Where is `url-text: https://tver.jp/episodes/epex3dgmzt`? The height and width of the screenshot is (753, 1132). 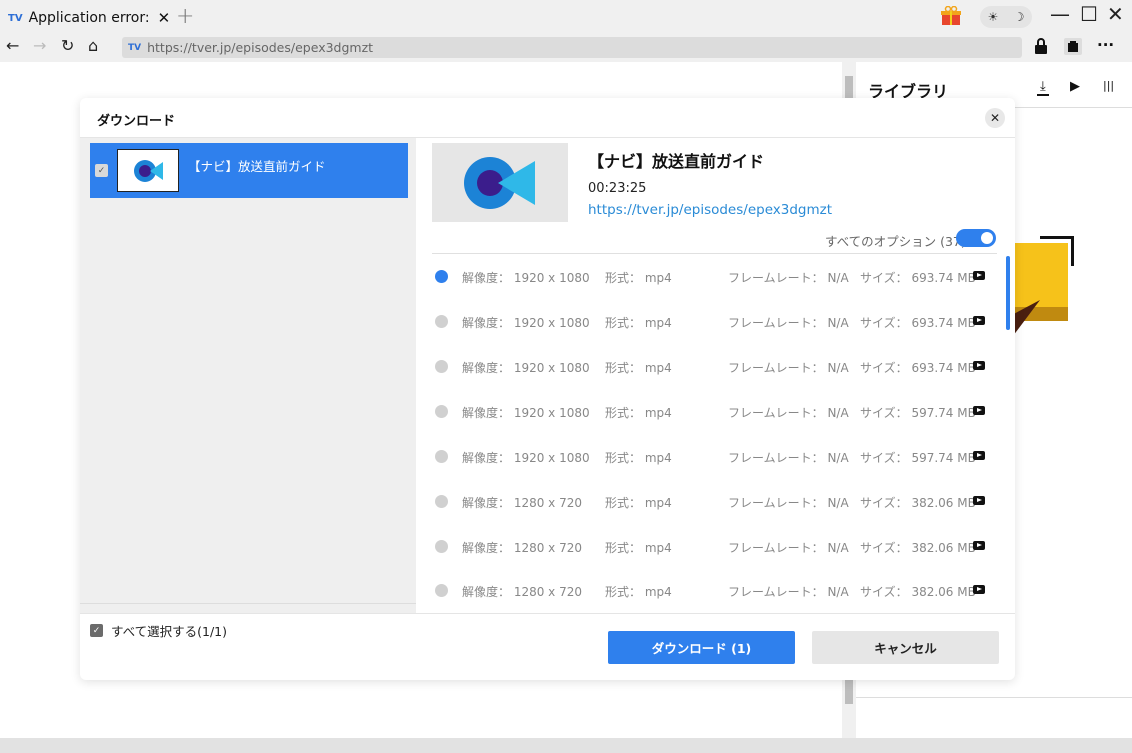
url-text: https://tver.jp/episodes/epex3dgmzt is located at coordinates (260, 47).